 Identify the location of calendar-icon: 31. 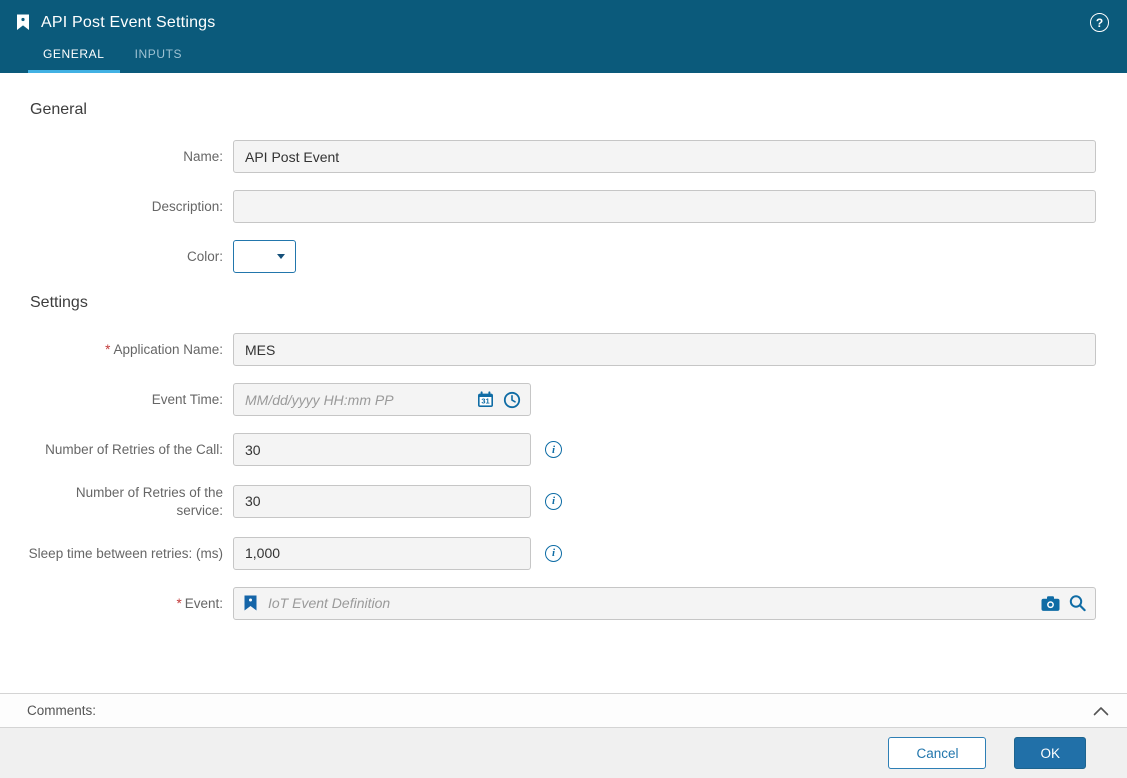
(485, 399).